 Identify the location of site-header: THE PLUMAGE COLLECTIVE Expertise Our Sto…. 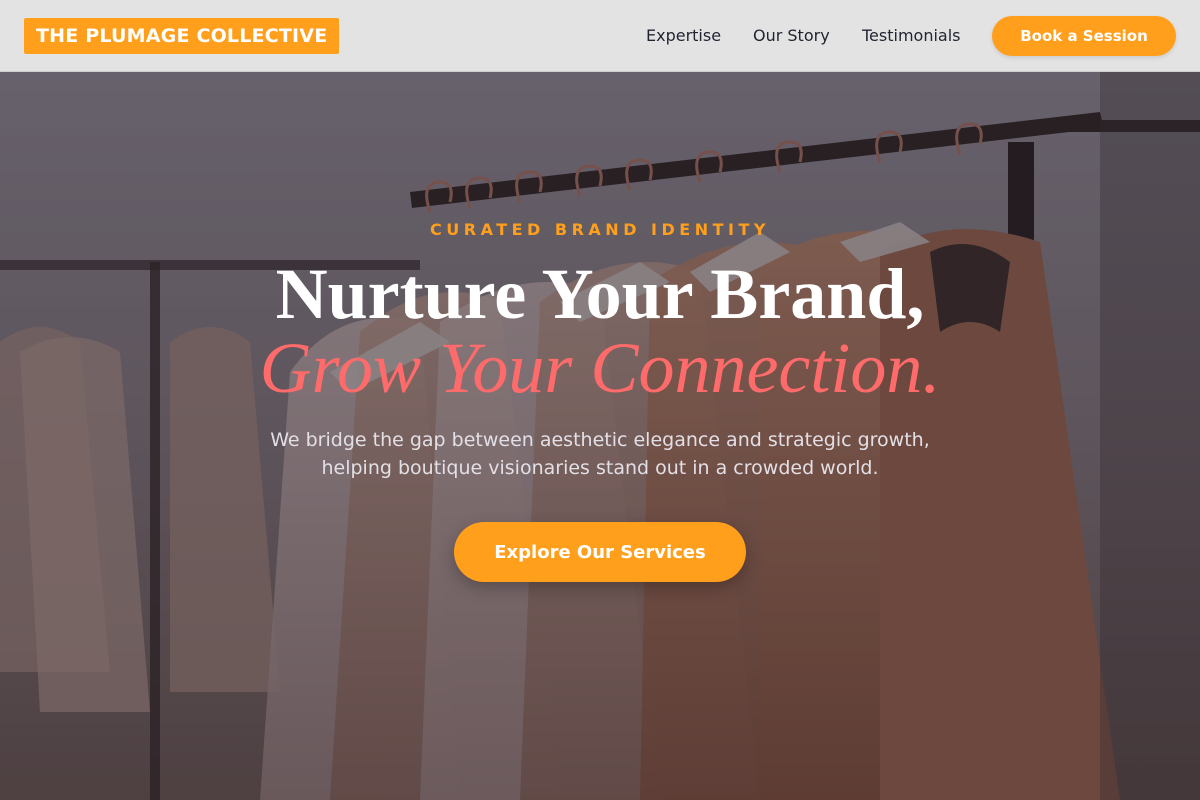
(600, 36).